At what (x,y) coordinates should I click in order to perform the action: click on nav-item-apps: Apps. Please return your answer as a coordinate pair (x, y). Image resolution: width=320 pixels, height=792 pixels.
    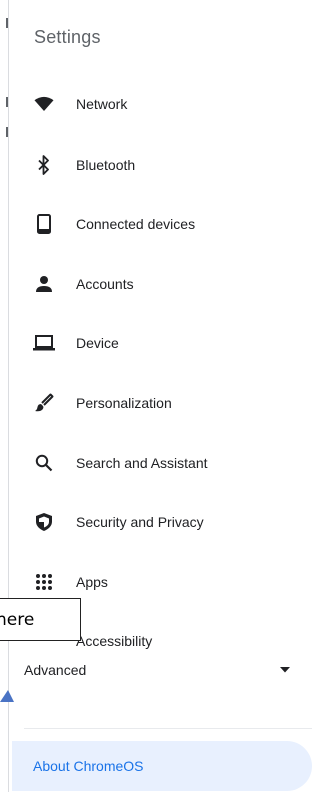
    Looking at the image, I should click on (161, 582).